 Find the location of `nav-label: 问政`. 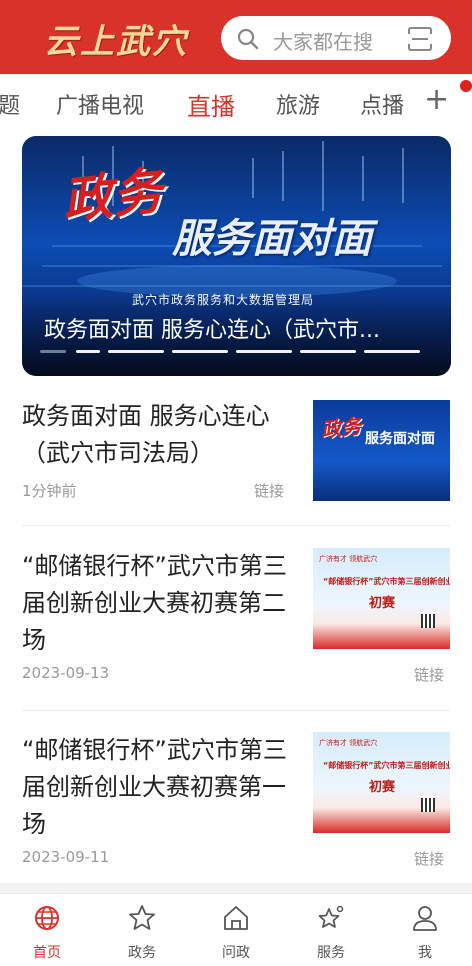

nav-label: 问政 is located at coordinates (236, 953).